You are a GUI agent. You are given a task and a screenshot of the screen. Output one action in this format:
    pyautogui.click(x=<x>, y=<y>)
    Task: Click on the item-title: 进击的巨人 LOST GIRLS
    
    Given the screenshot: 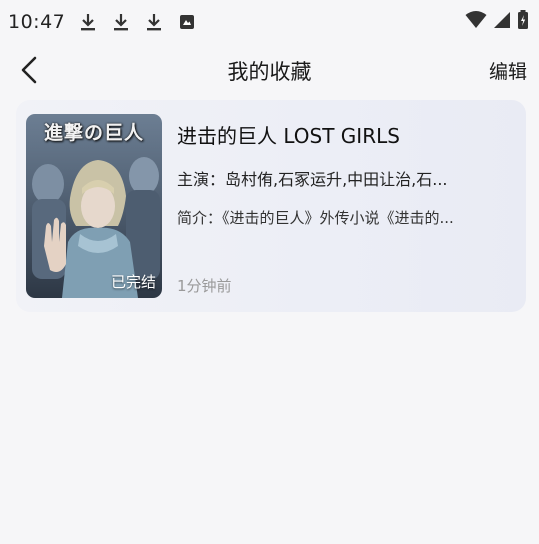 What is the action you would take?
    pyautogui.click(x=288, y=134)
    